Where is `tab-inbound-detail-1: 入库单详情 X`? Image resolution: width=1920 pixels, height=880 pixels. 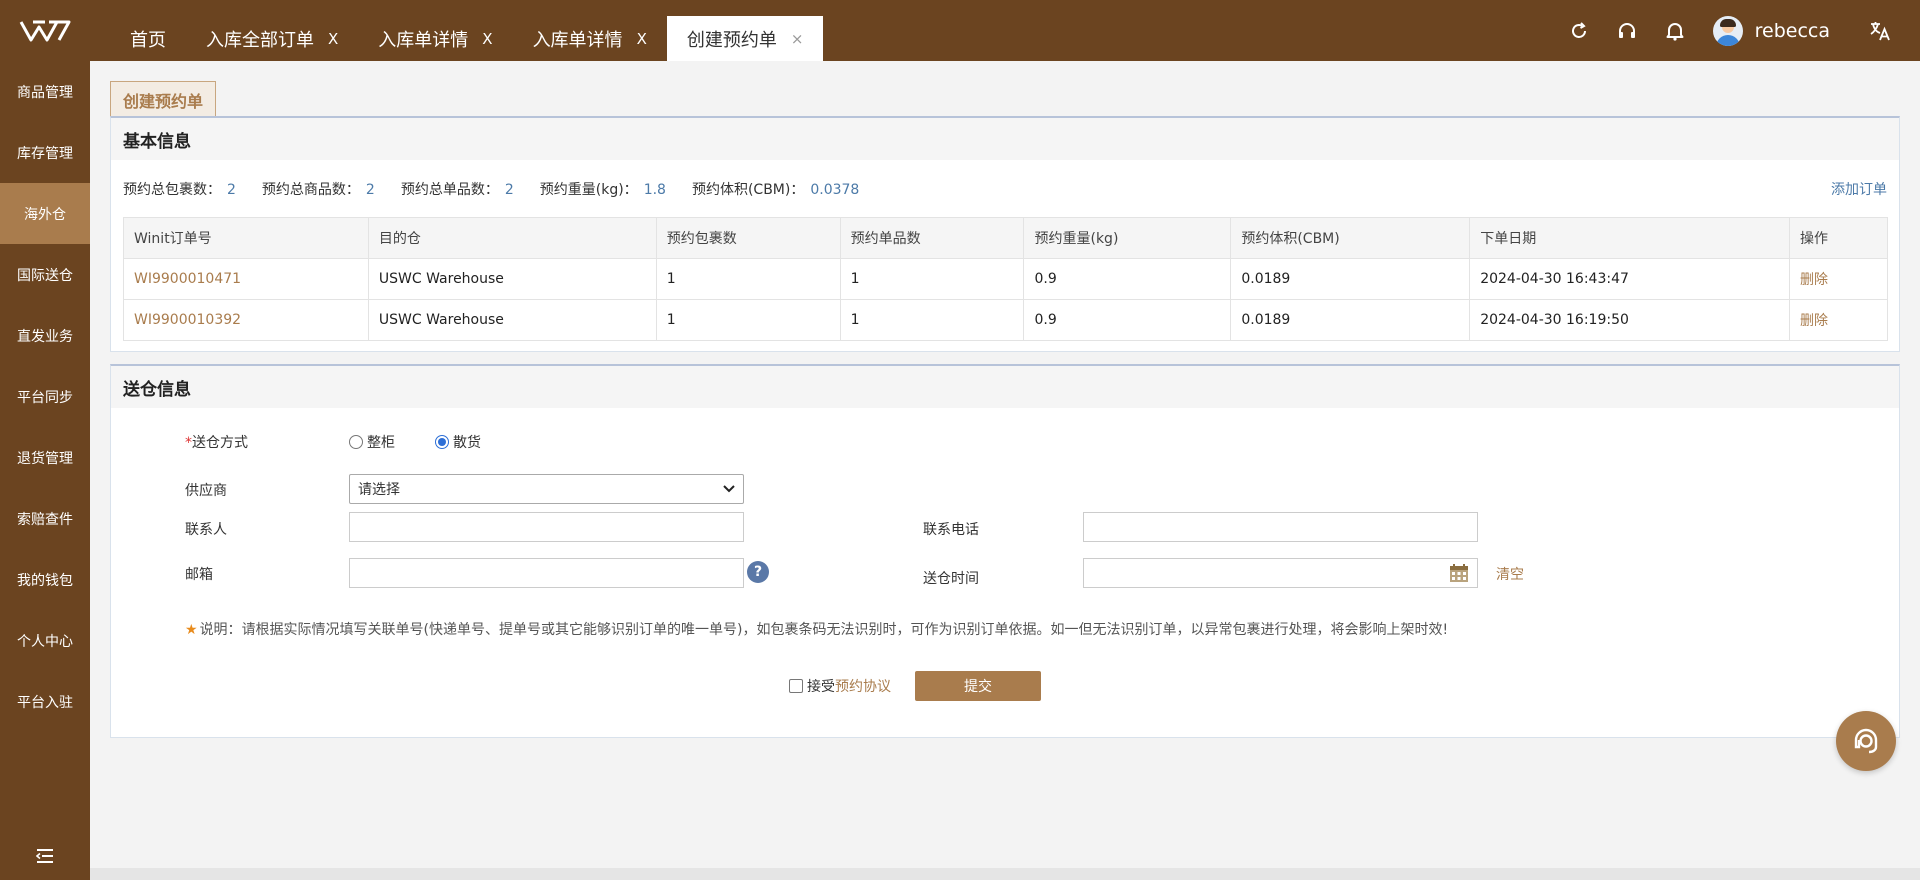 tab-inbound-detail-1: 入库单详情 X is located at coordinates (435, 38).